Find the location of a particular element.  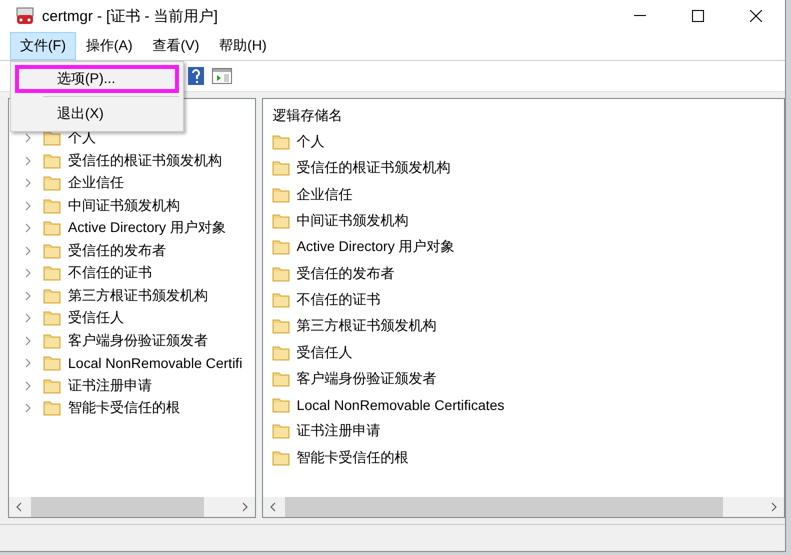

tree-item: 受信任的发布者 is located at coordinates (132, 251).